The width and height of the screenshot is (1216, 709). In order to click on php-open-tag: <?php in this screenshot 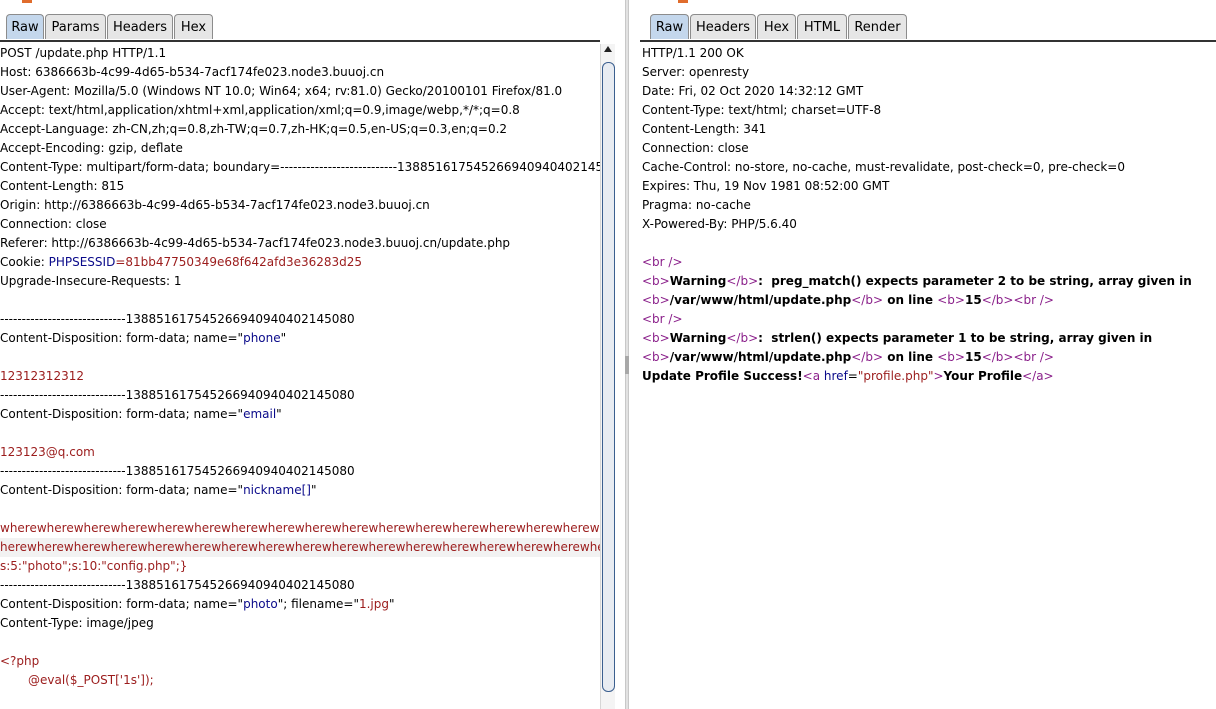, I will do `click(20, 661)`.